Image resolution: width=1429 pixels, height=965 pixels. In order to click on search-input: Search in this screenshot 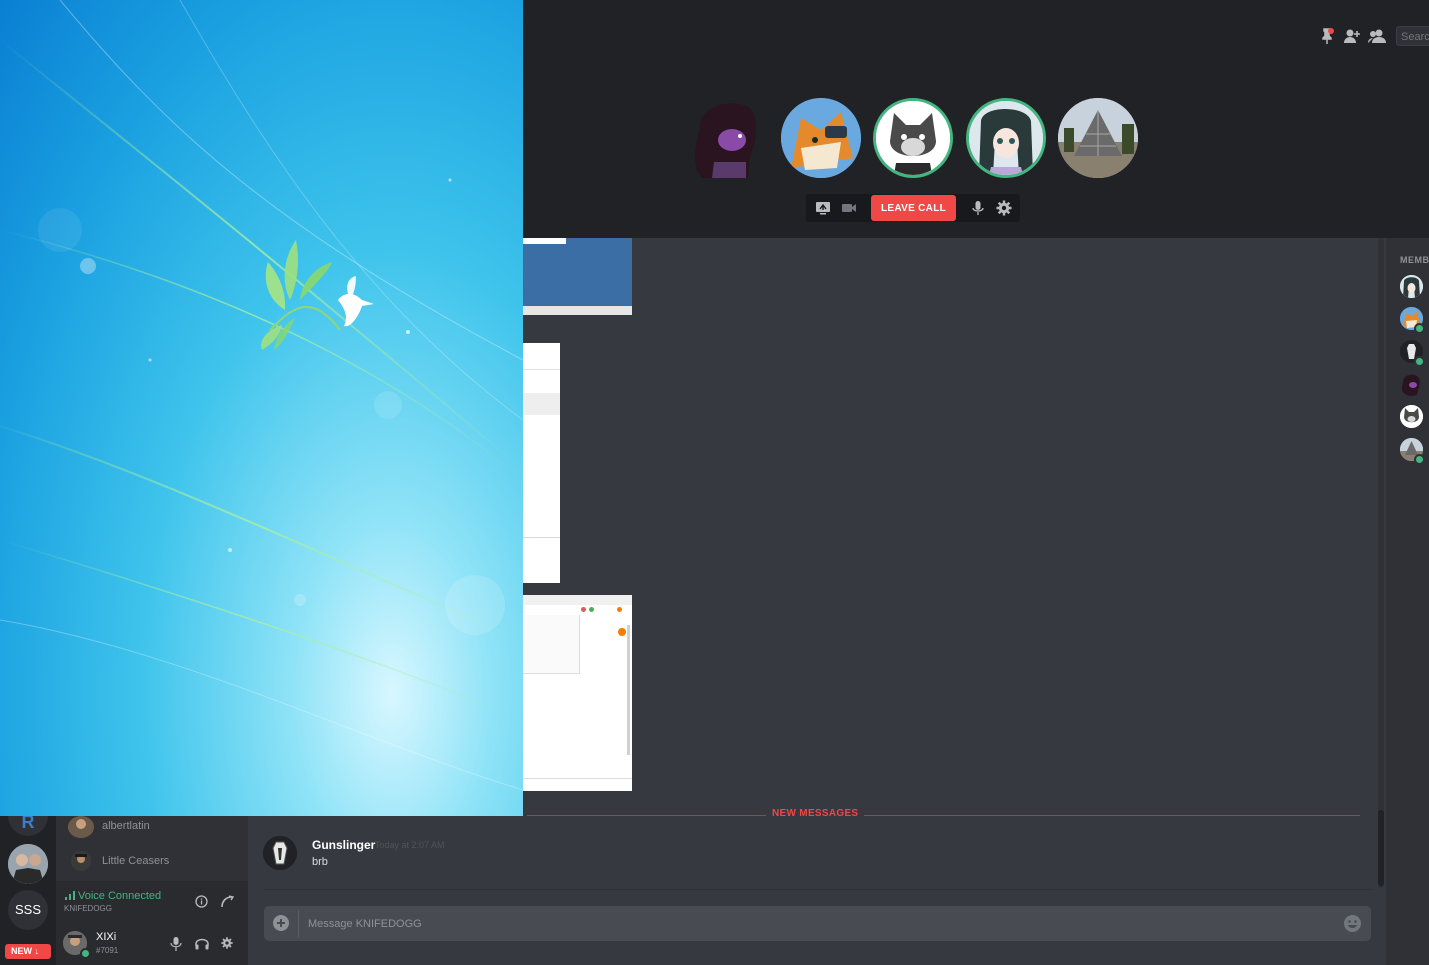, I will do `click(1412, 36)`.